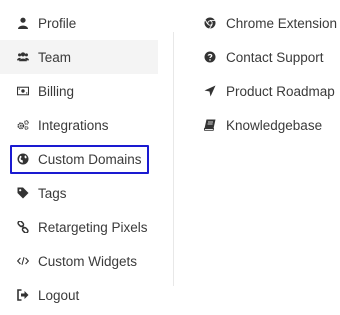 The height and width of the screenshot is (315, 340). I want to click on location-arrow-icon, so click(210, 91).